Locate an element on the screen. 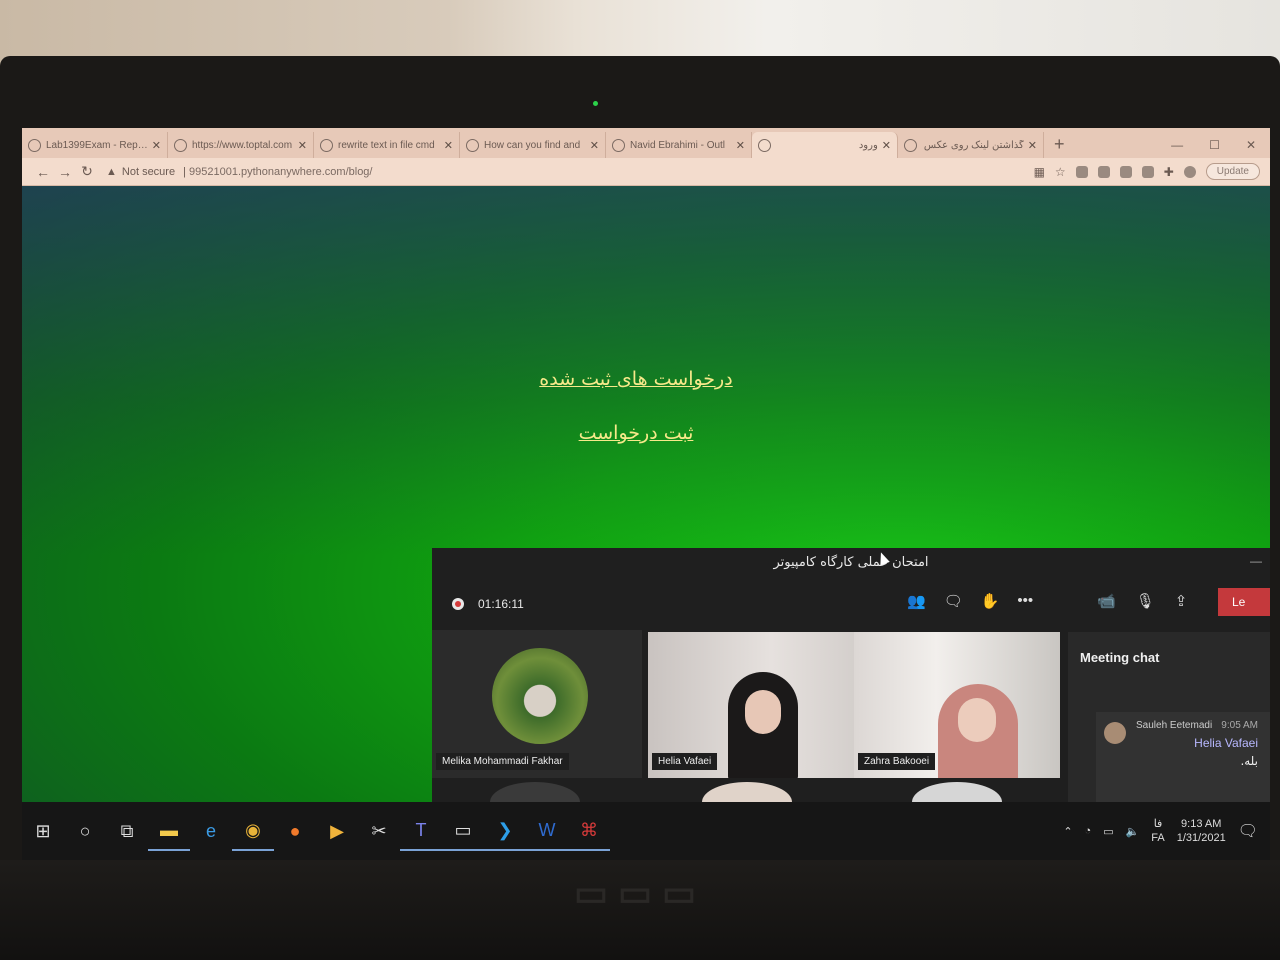  clock-time: 9:13 AM is located at coordinates (1201, 824).